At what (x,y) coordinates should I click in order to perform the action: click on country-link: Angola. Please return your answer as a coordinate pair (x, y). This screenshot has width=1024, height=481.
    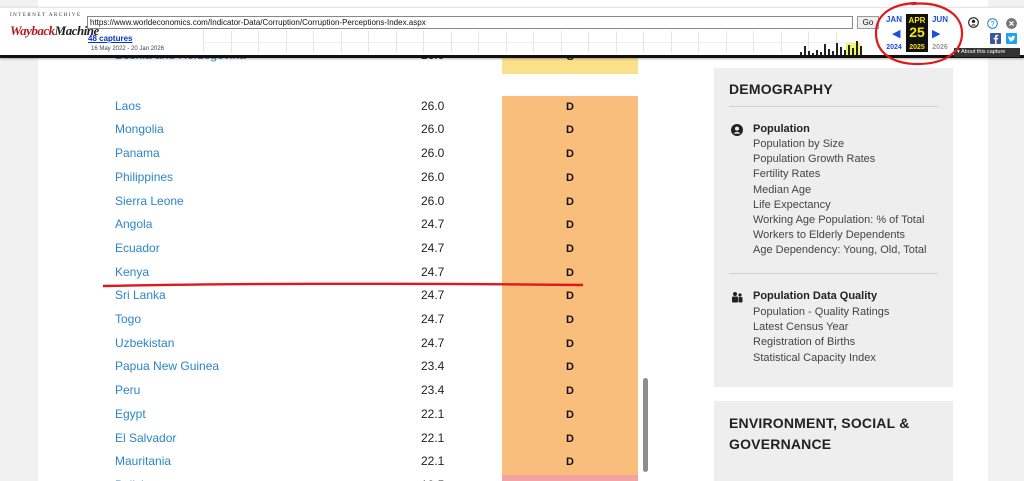
    Looking at the image, I should click on (133, 224).